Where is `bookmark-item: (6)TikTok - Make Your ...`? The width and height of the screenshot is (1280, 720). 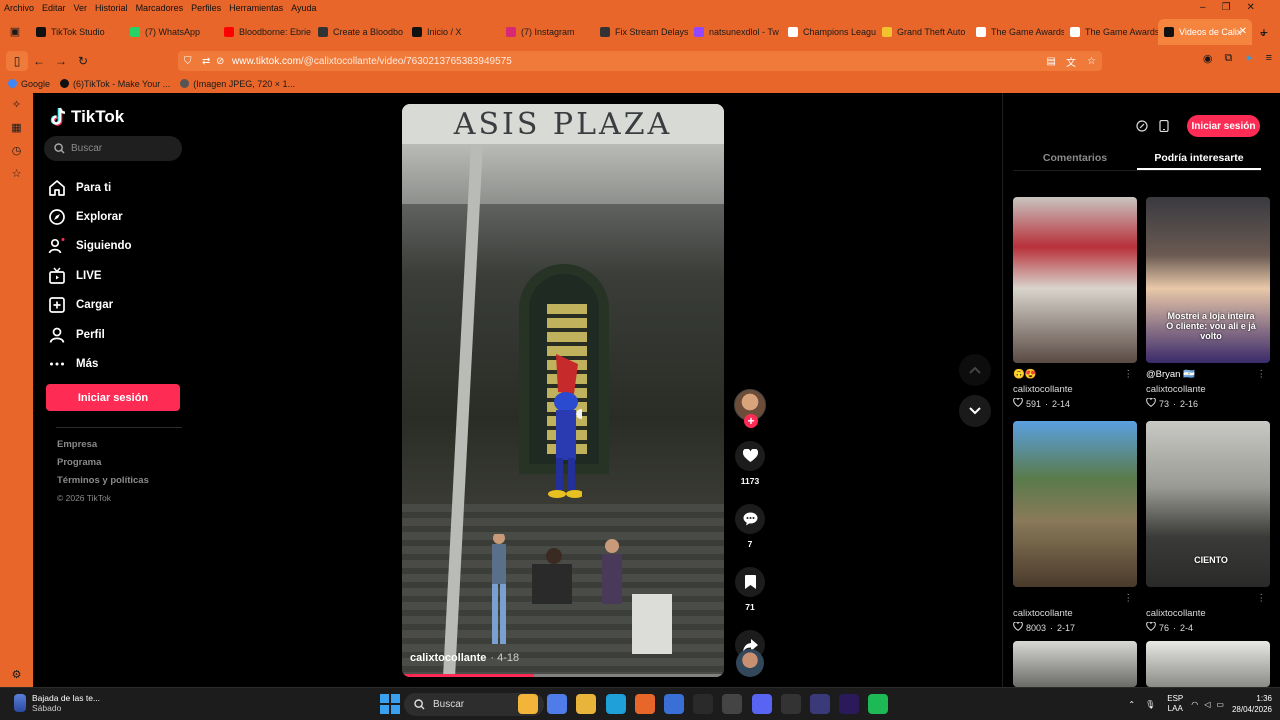 bookmark-item: (6)TikTok - Make Your ... is located at coordinates (115, 84).